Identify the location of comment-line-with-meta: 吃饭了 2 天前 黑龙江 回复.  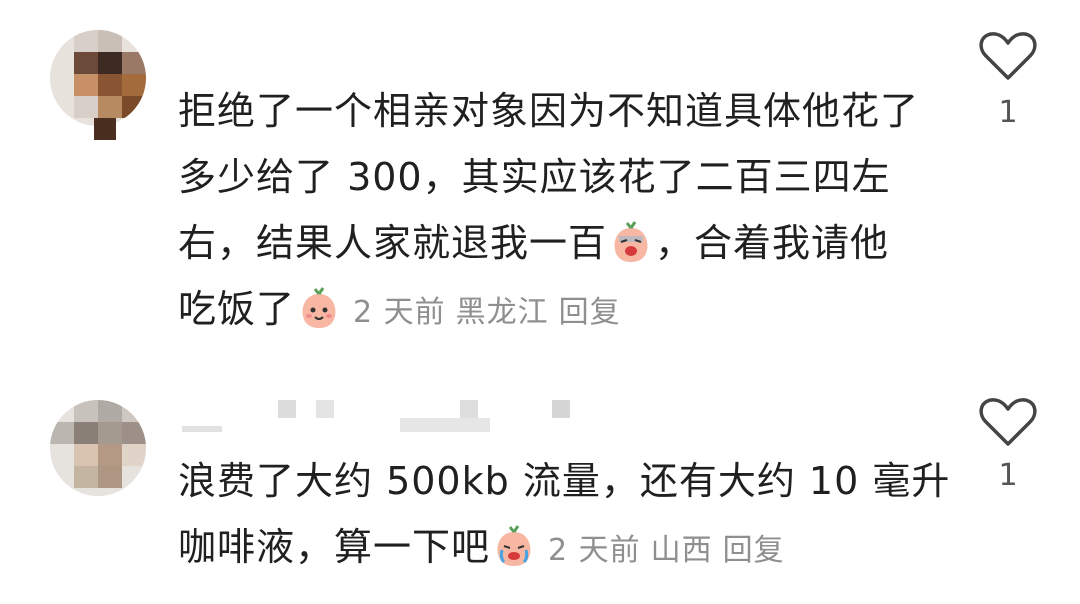
(548, 311).